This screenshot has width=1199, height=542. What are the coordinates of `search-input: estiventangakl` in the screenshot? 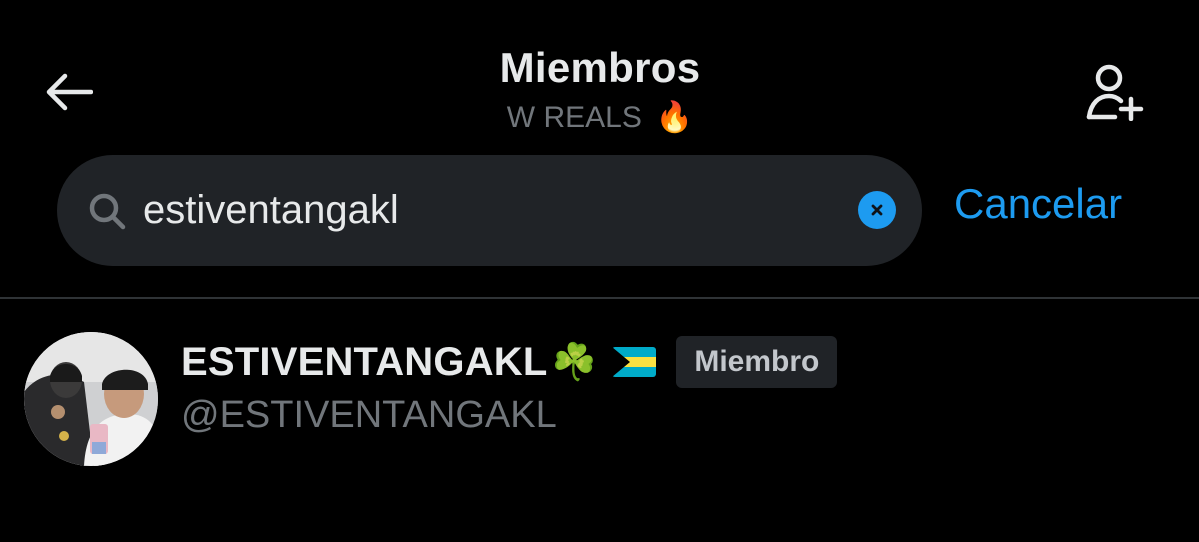 It's located at (532, 210).